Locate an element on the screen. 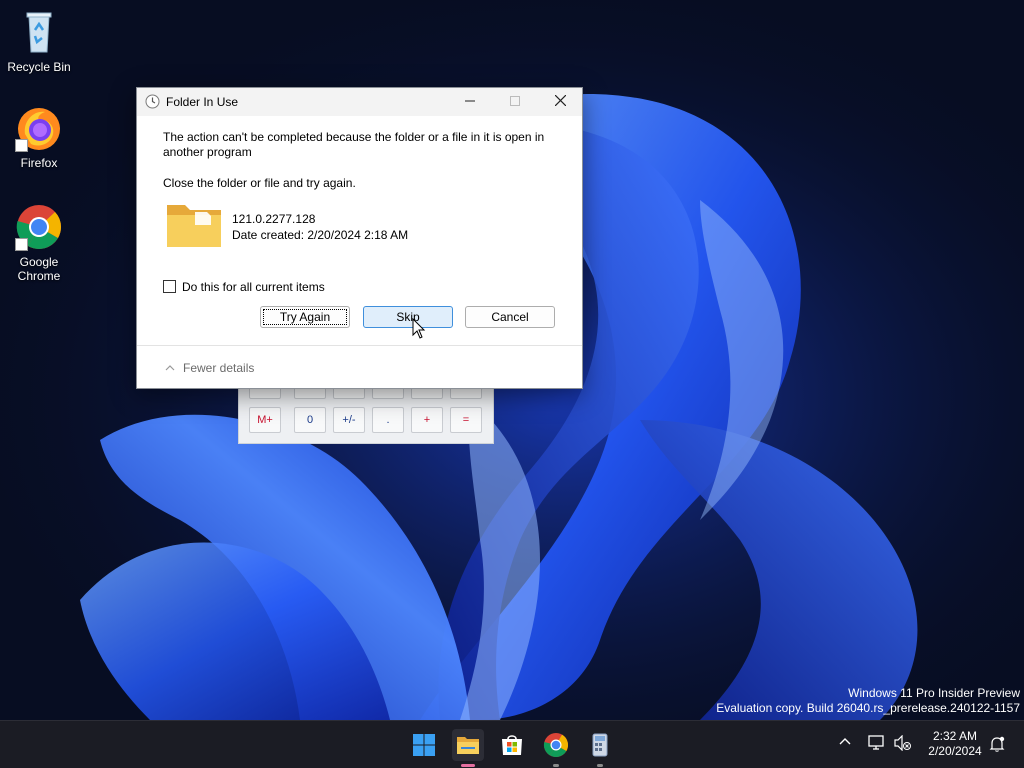 This screenshot has height=768, width=1024. start-button is located at coordinates (424, 745).